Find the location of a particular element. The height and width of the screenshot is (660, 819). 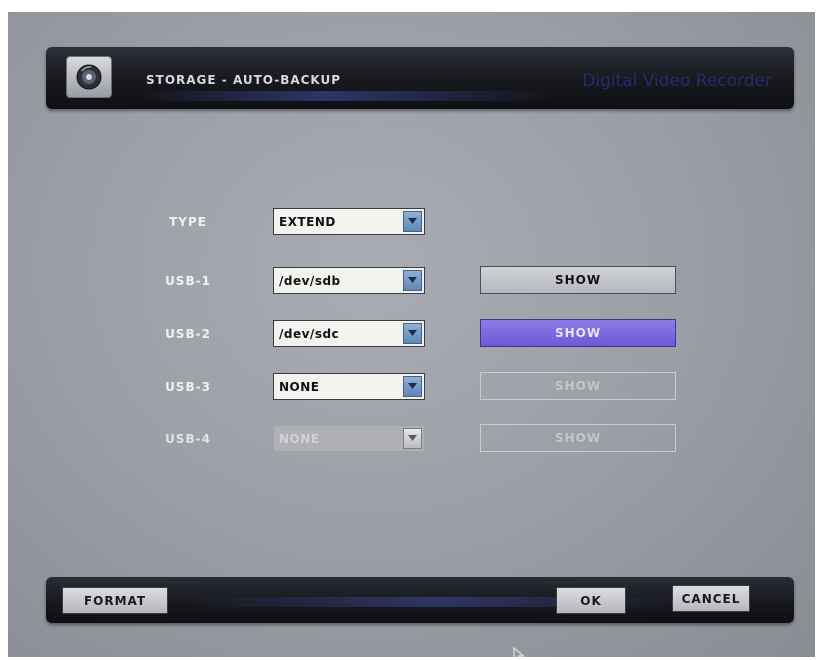

brand-watermark: Digital Video Recorder is located at coordinates (677, 81).